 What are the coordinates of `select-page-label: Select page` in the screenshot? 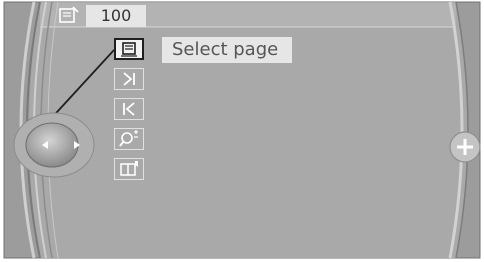 It's located at (227, 50).